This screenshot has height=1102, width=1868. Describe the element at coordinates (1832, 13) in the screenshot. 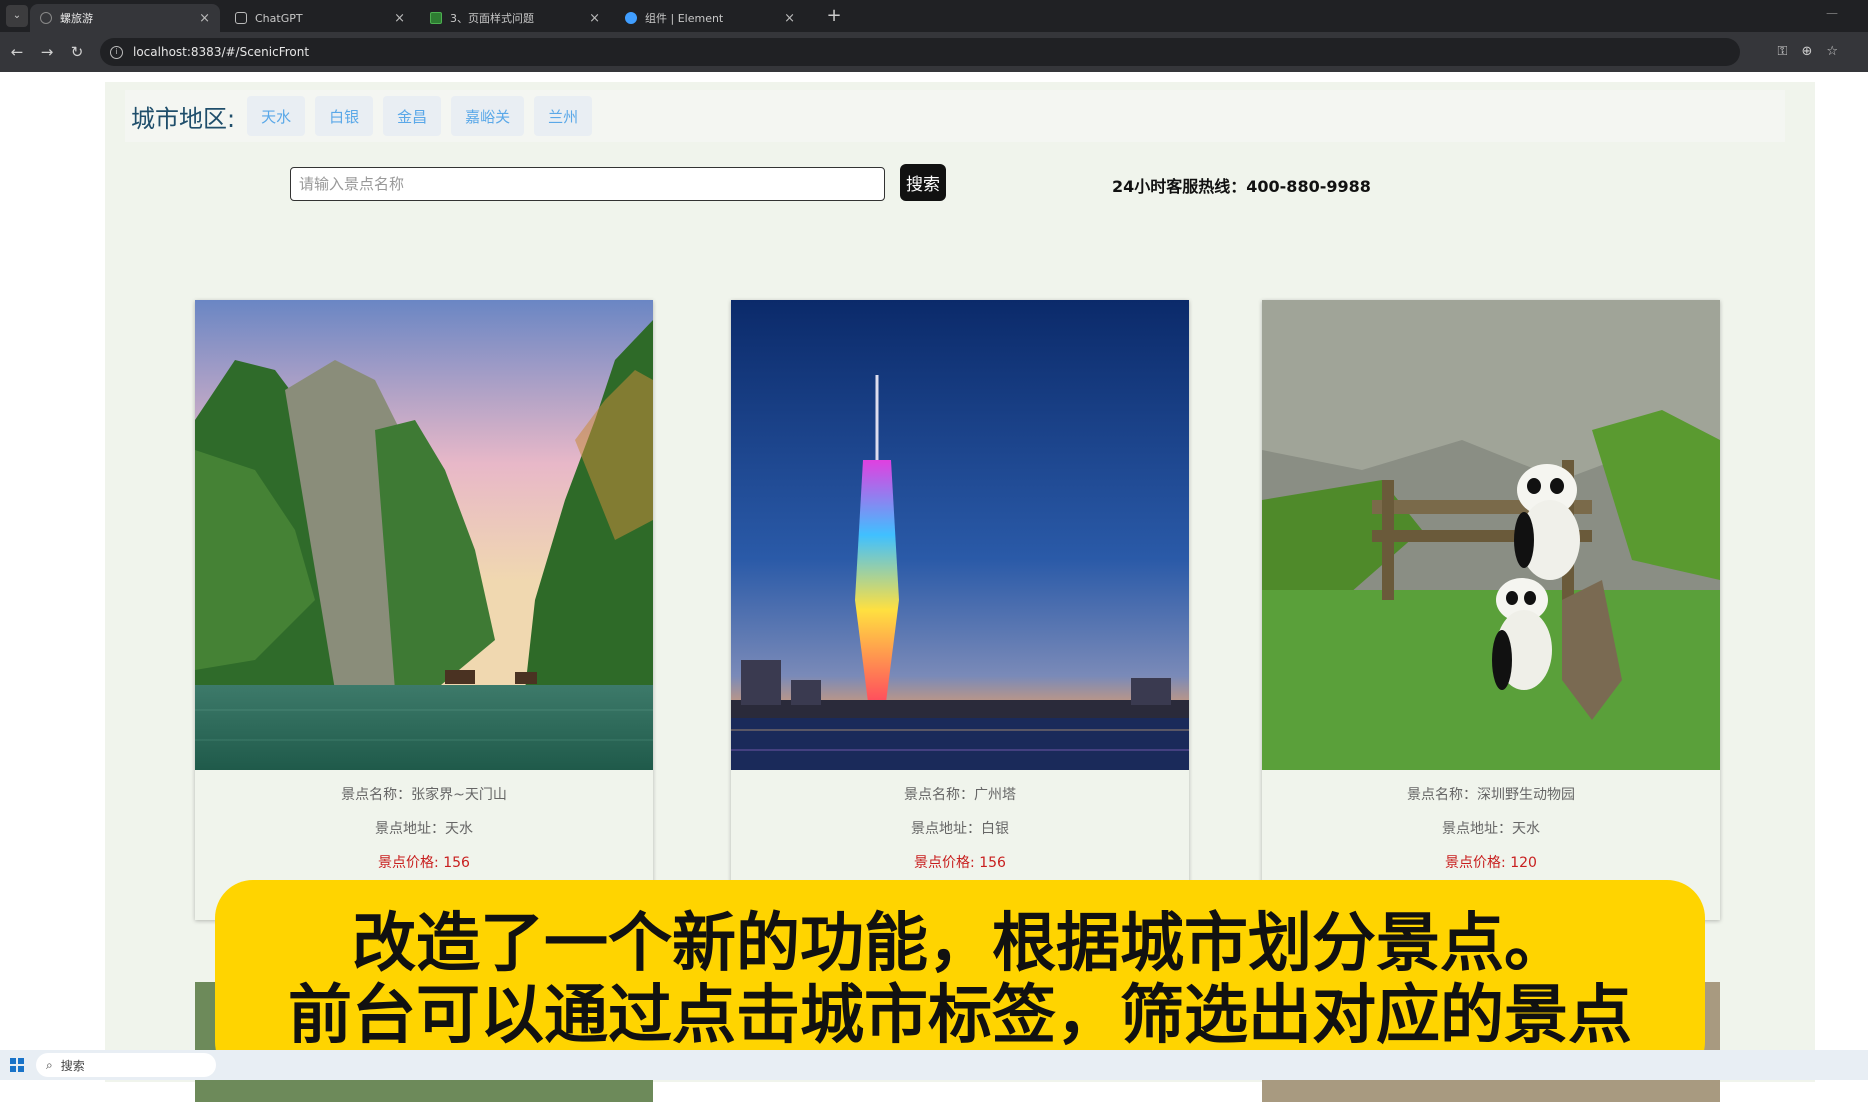

I see `minimize-icon: —` at that location.